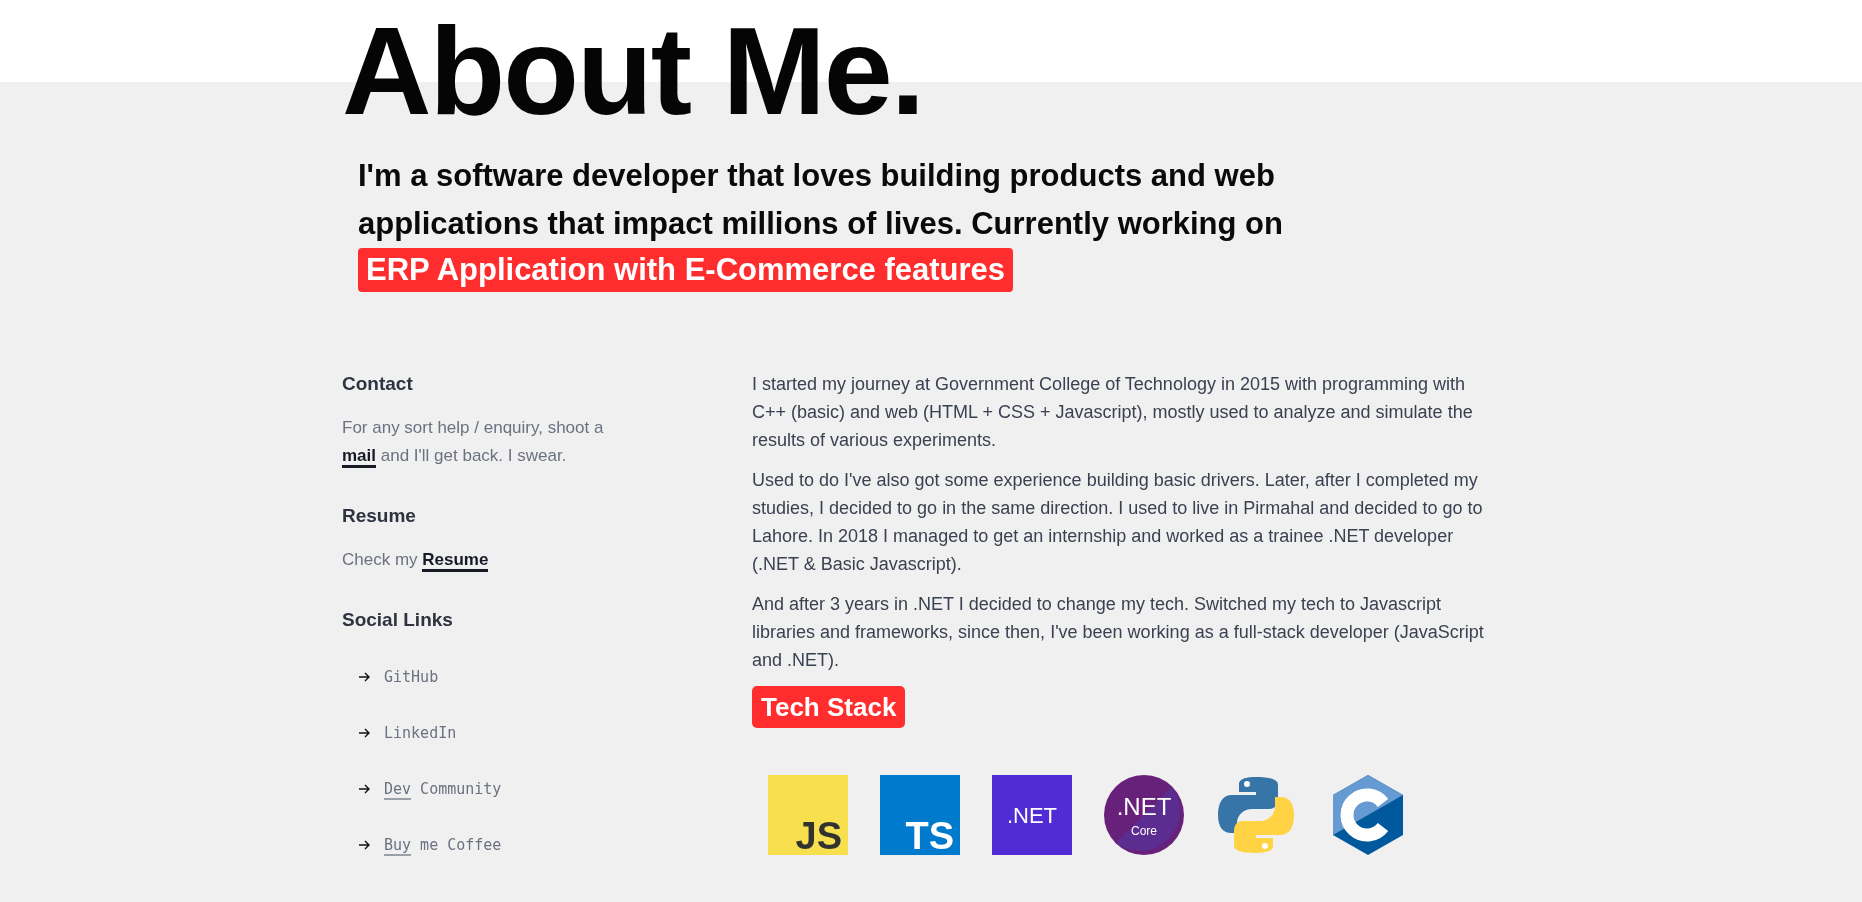 The image size is (1862, 902). Describe the element at coordinates (1113, 413) in the screenshot. I see `about-paragraph: I started my journey at Government College of Technology in 2015 with programming with C++ (basic) and web (HTML + CSS + Javascript), mostly used to analyze and simulate the results of various experiments.` at that location.